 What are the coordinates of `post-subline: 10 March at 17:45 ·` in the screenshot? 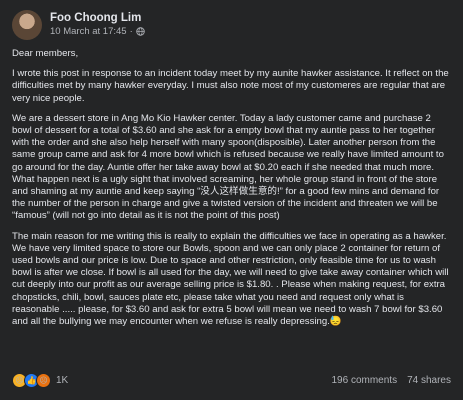 It's located at (97, 31).